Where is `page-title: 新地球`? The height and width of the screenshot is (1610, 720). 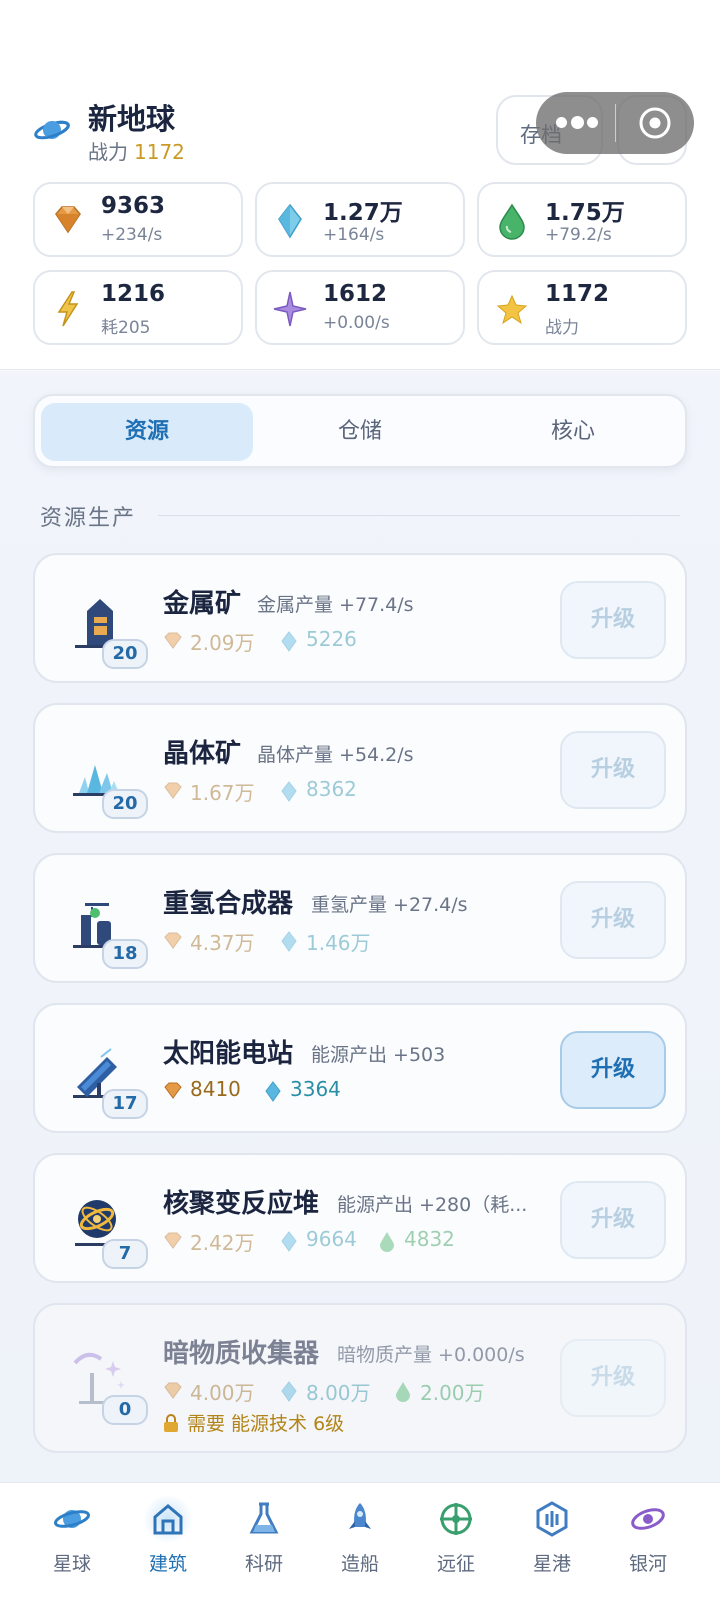
page-title: 新地球 is located at coordinates (132, 119).